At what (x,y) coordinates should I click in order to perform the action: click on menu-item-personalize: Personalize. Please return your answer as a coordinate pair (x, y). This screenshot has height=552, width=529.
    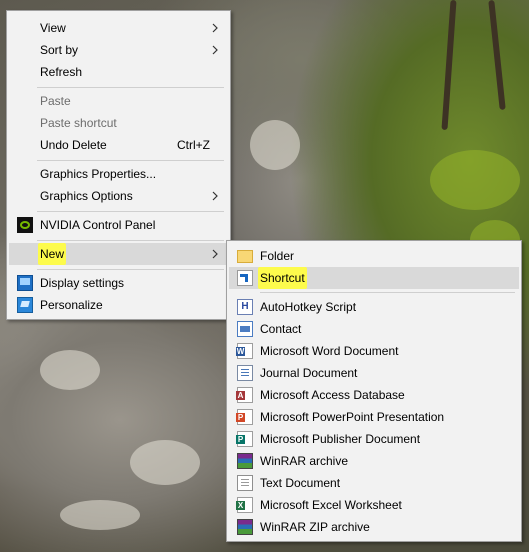
    Looking at the image, I should click on (118, 305).